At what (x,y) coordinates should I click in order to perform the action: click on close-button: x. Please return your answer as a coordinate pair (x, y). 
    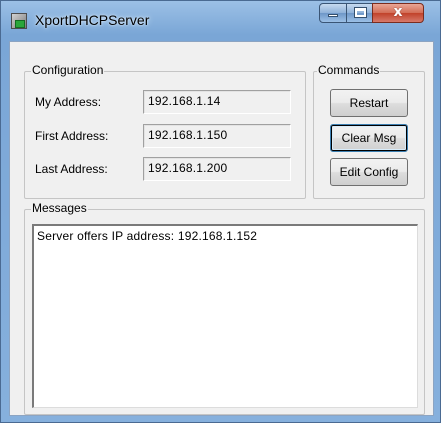
    Looking at the image, I should click on (398, 13).